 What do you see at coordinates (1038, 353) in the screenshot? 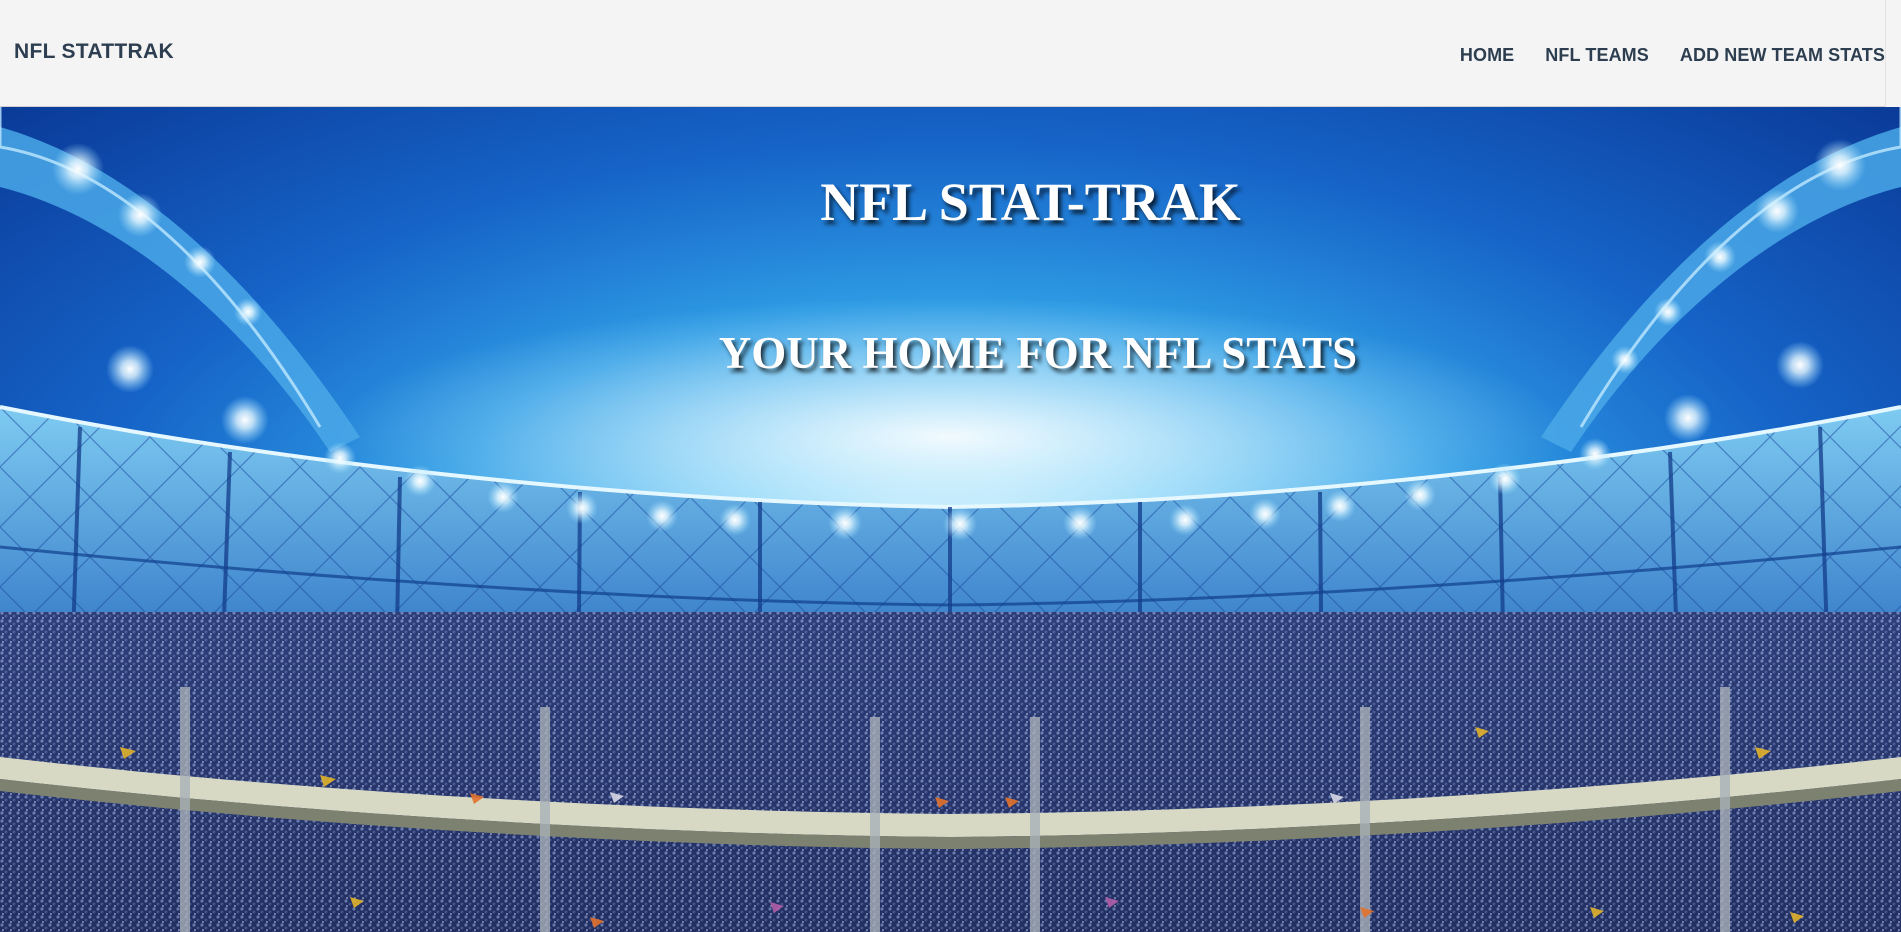
I see `hero-subtitle: YOUR HOME FOR NFL STATS` at bounding box center [1038, 353].